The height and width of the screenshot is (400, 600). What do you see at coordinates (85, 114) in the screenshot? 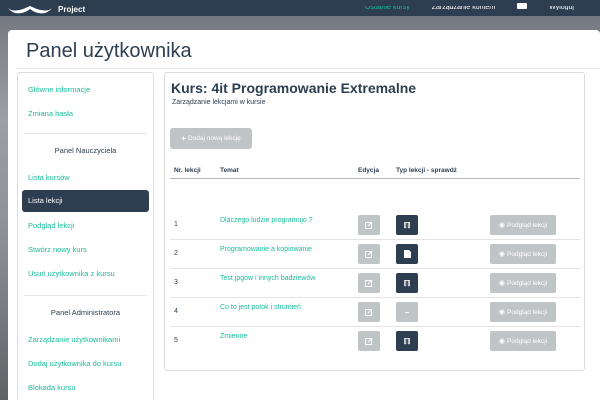
I see `sidebar-item-change-password: Zmiana hasła` at bounding box center [85, 114].